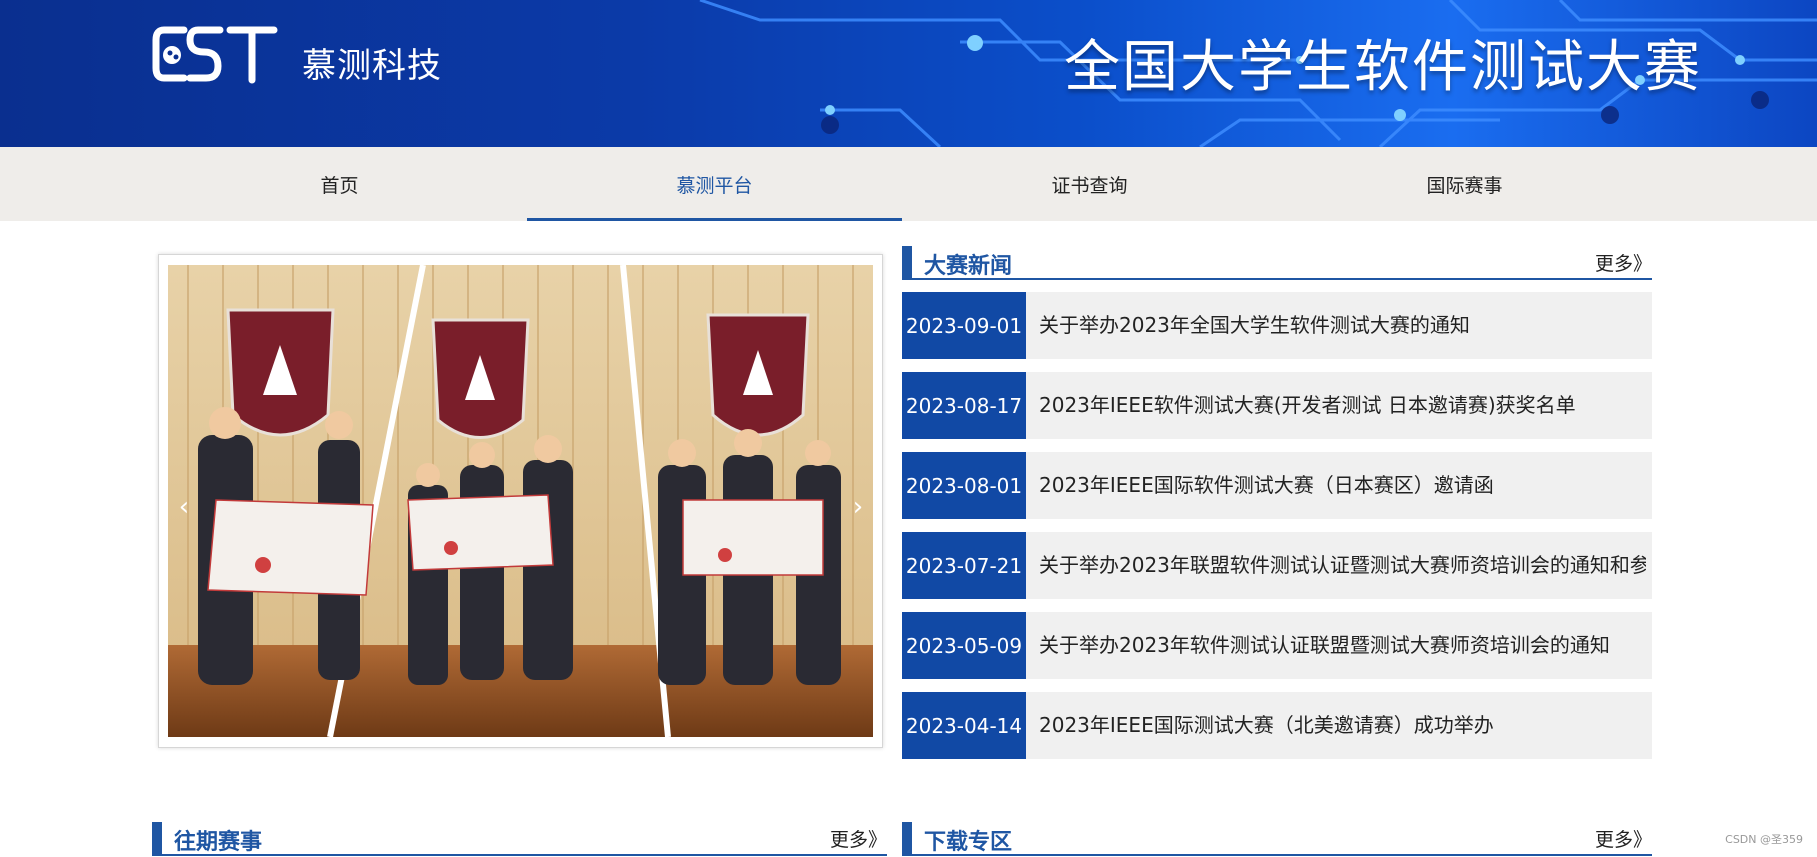  I want to click on news-title: 关于举办2023年全国大学生软件测试大赛的通知, so click(1342, 325).